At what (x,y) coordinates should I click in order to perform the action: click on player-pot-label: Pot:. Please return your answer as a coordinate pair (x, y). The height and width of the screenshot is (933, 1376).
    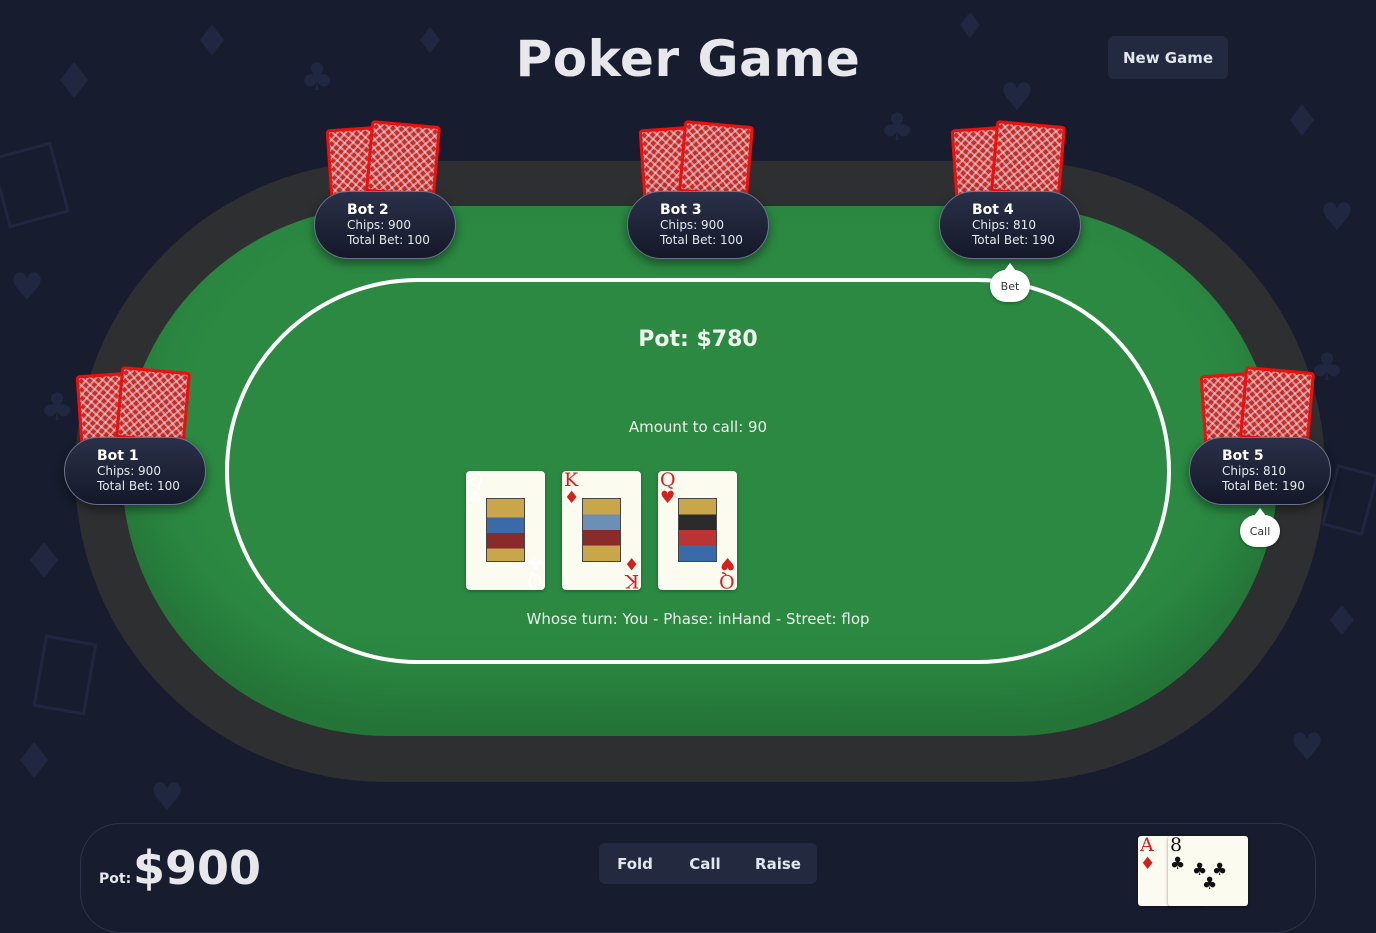
    Looking at the image, I should click on (115, 879).